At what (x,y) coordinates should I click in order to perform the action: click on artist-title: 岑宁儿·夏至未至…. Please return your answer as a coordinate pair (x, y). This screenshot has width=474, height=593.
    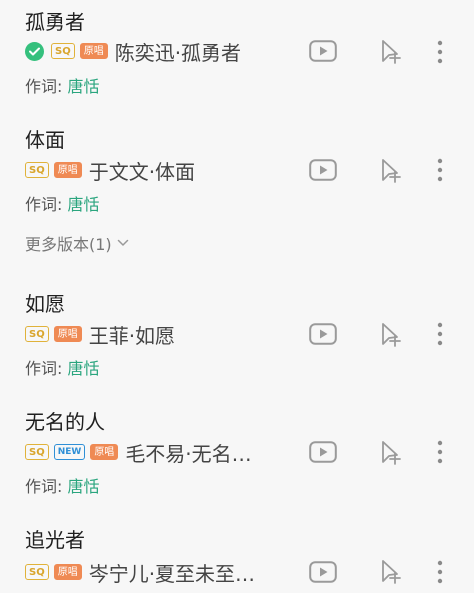
    Looking at the image, I should click on (172, 573).